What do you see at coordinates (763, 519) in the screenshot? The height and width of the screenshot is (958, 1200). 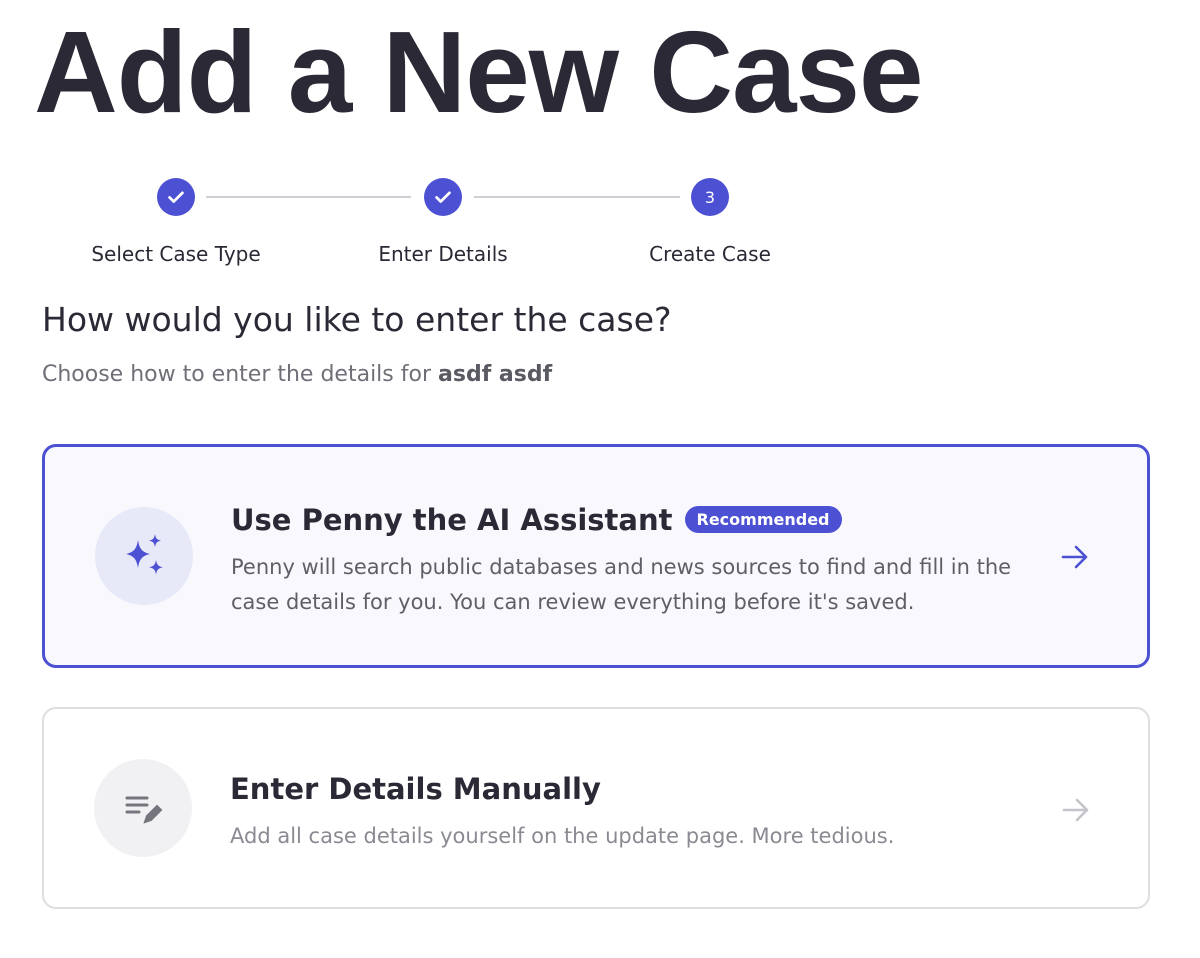 I see `recommended-badge: Recommended` at bounding box center [763, 519].